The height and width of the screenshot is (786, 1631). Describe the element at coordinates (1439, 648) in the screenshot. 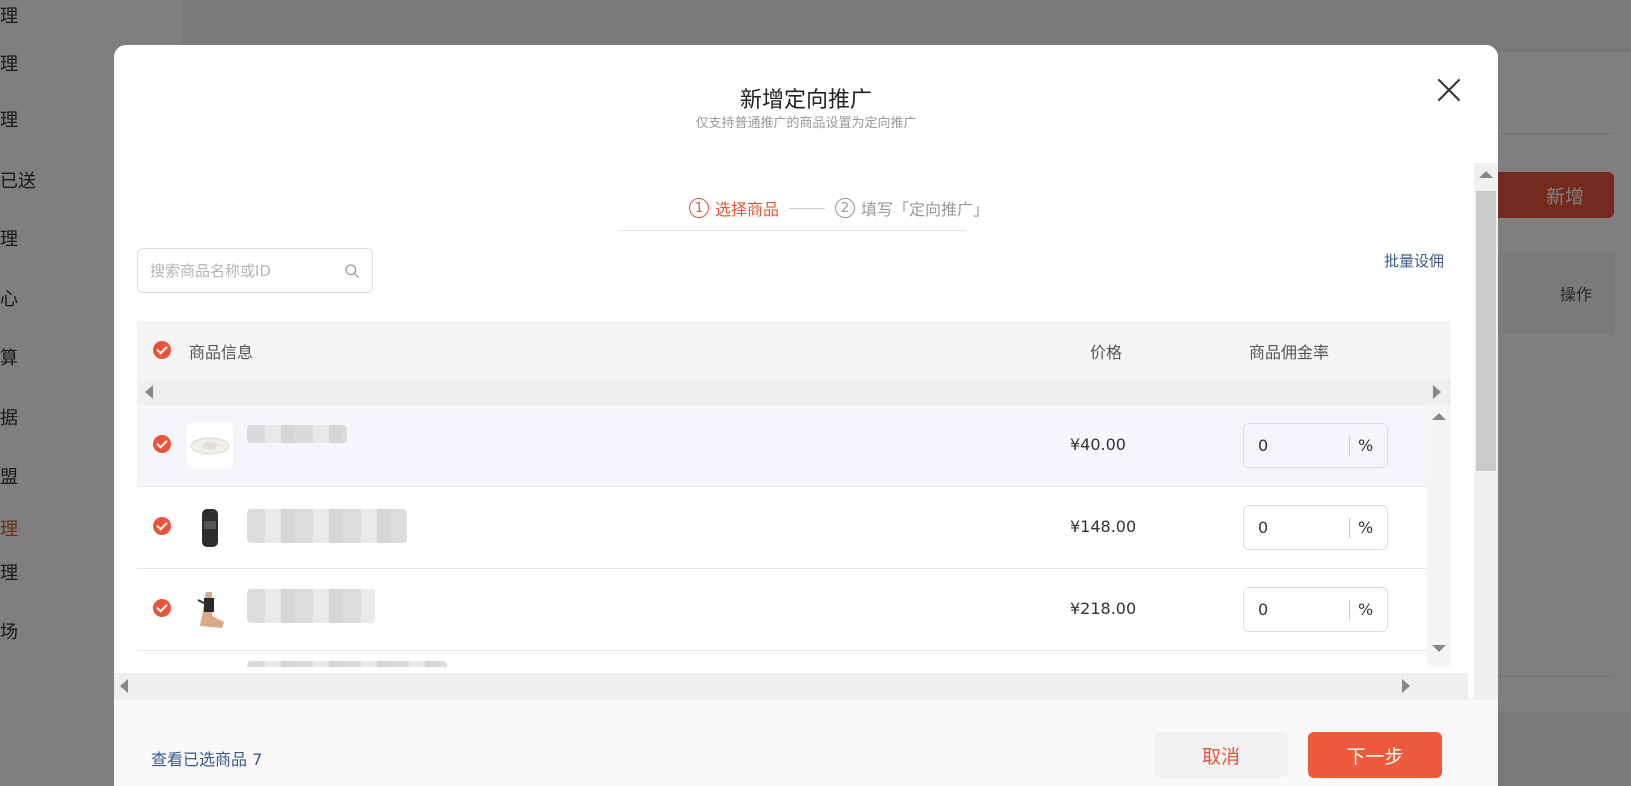

I see `scroll-down-icon` at that location.